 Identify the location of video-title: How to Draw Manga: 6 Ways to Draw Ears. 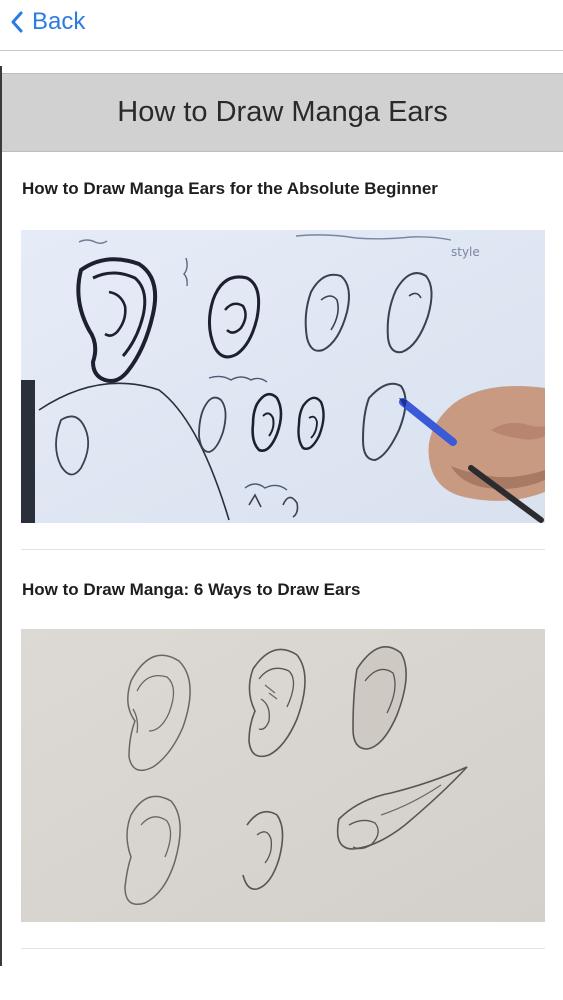
(191, 590).